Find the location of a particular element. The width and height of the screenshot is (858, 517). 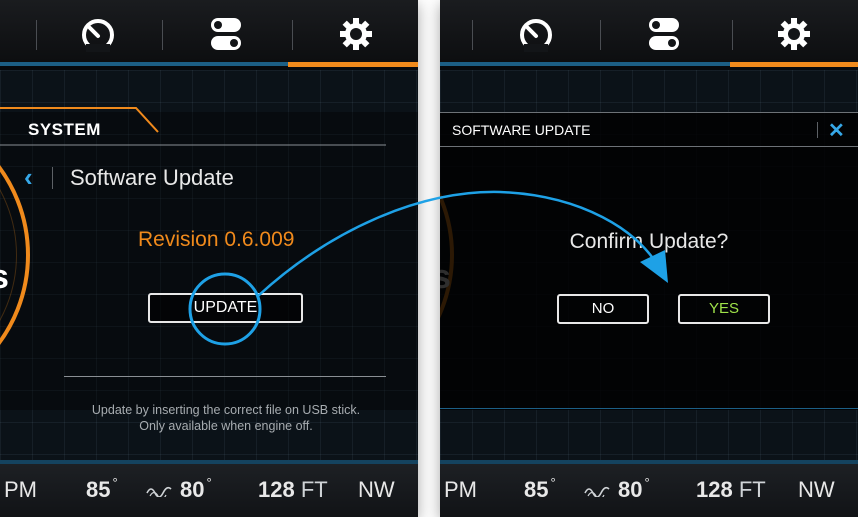

back-chevron-icon: ‹ is located at coordinates (28, 177).